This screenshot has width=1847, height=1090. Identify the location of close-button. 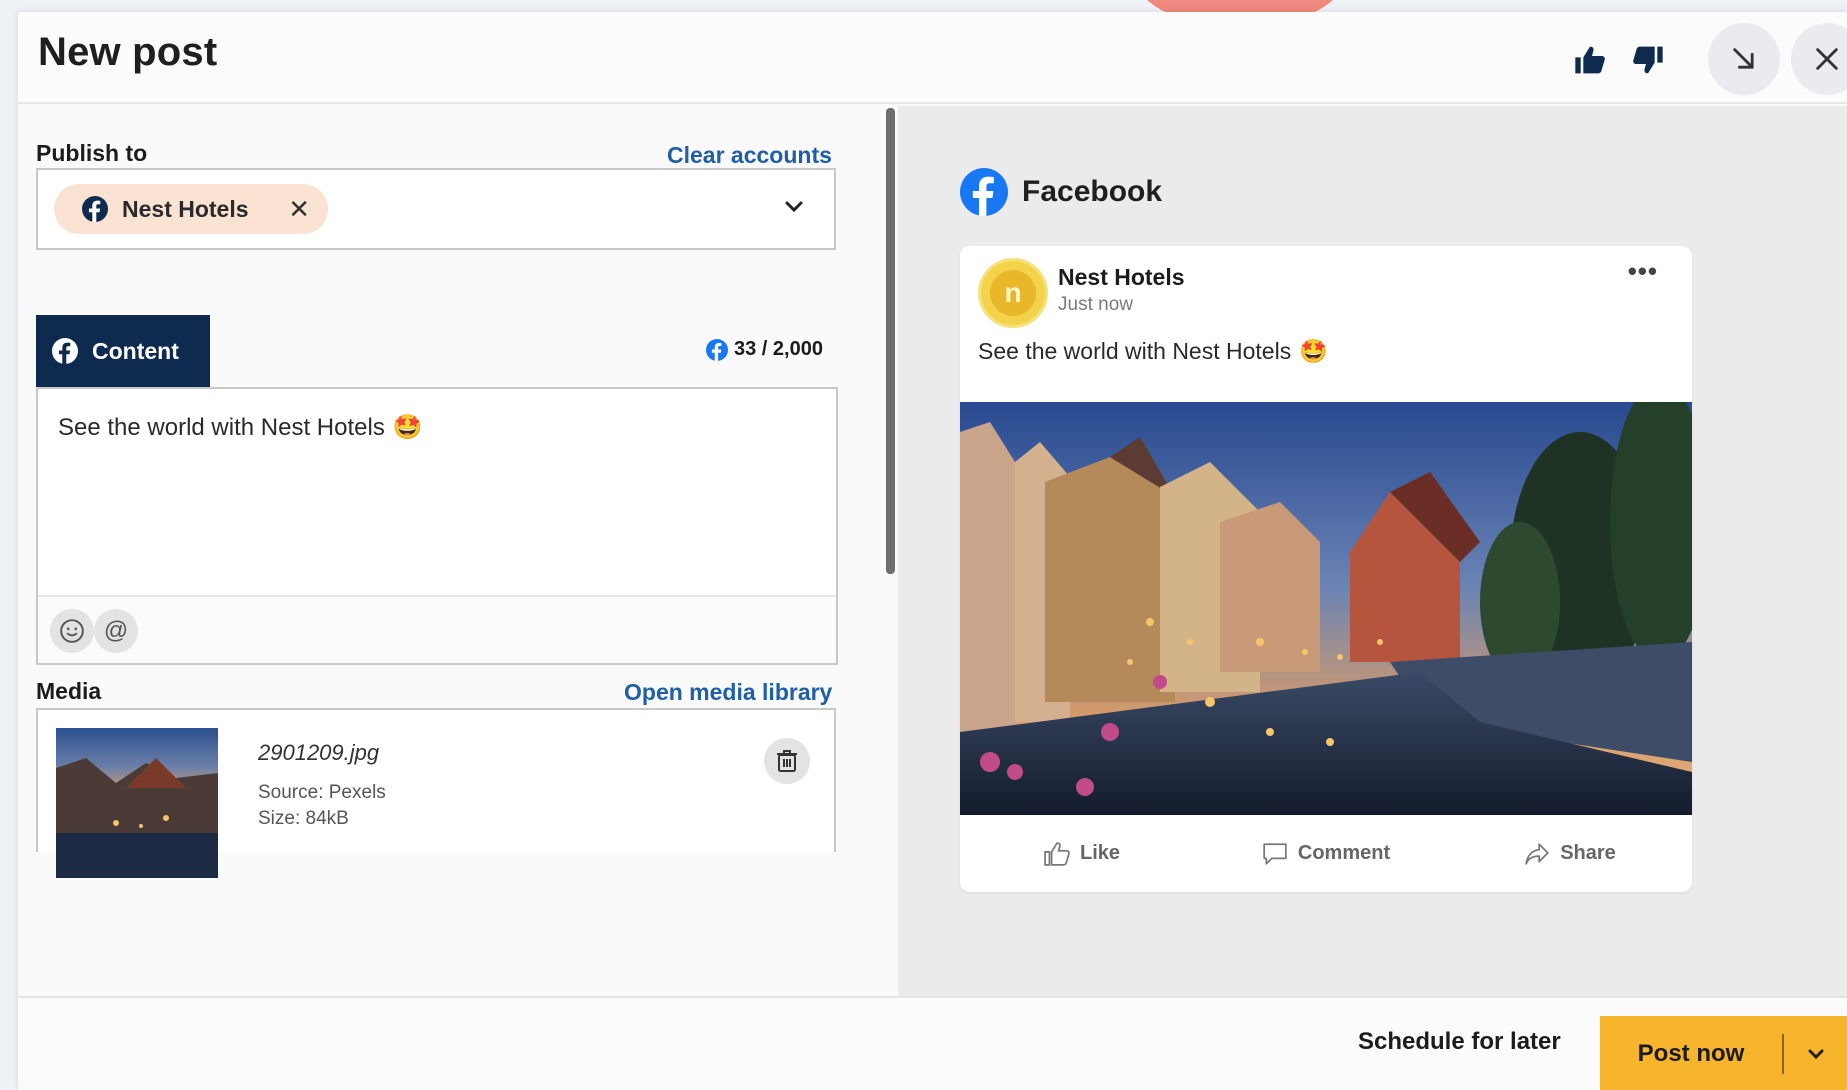
(1819, 59).